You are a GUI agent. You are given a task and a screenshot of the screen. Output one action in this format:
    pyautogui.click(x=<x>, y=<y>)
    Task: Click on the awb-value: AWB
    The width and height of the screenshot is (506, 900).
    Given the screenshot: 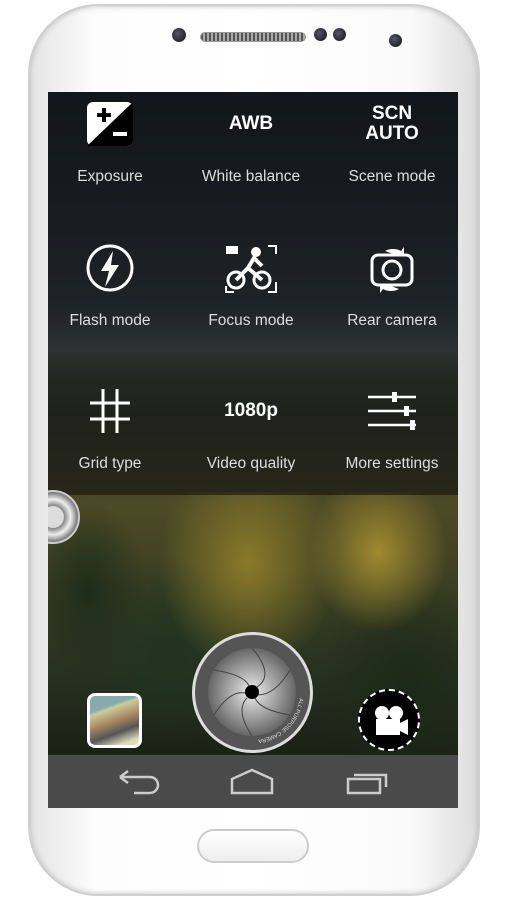 What is the action you would take?
    pyautogui.click(x=251, y=123)
    